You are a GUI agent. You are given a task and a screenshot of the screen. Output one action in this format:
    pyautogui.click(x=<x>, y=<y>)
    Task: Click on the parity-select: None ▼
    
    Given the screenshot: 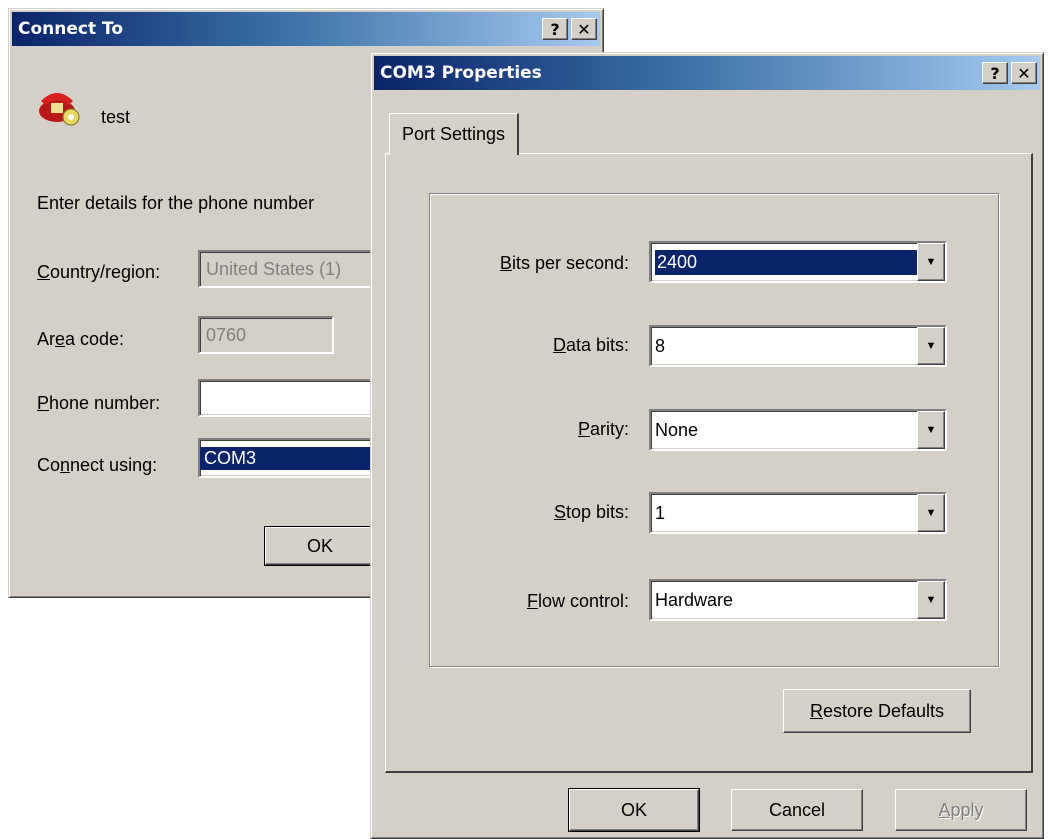 What is the action you would take?
    pyautogui.click(x=798, y=430)
    